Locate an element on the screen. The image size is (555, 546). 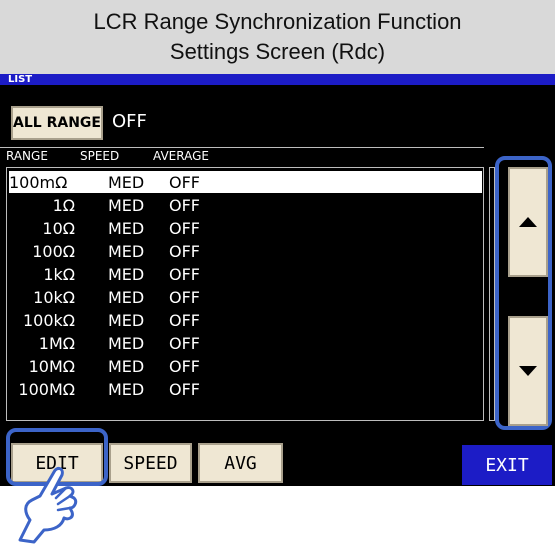
all-range-value: OFF is located at coordinates (129, 121).